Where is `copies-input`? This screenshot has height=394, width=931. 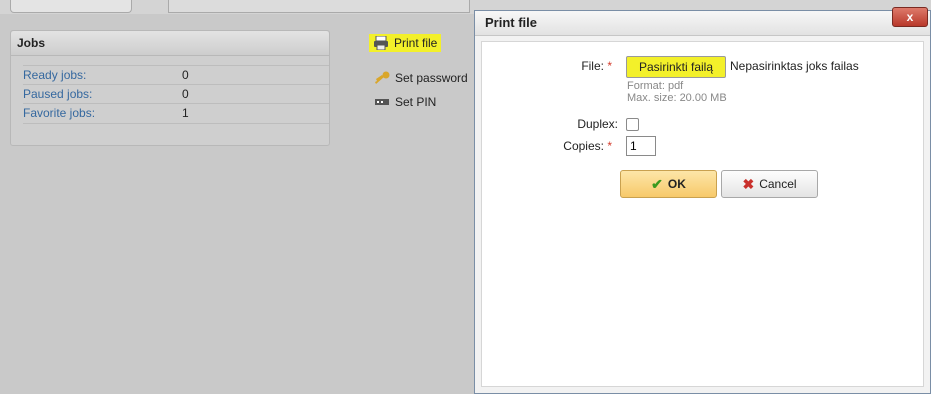
copies-input is located at coordinates (641, 146).